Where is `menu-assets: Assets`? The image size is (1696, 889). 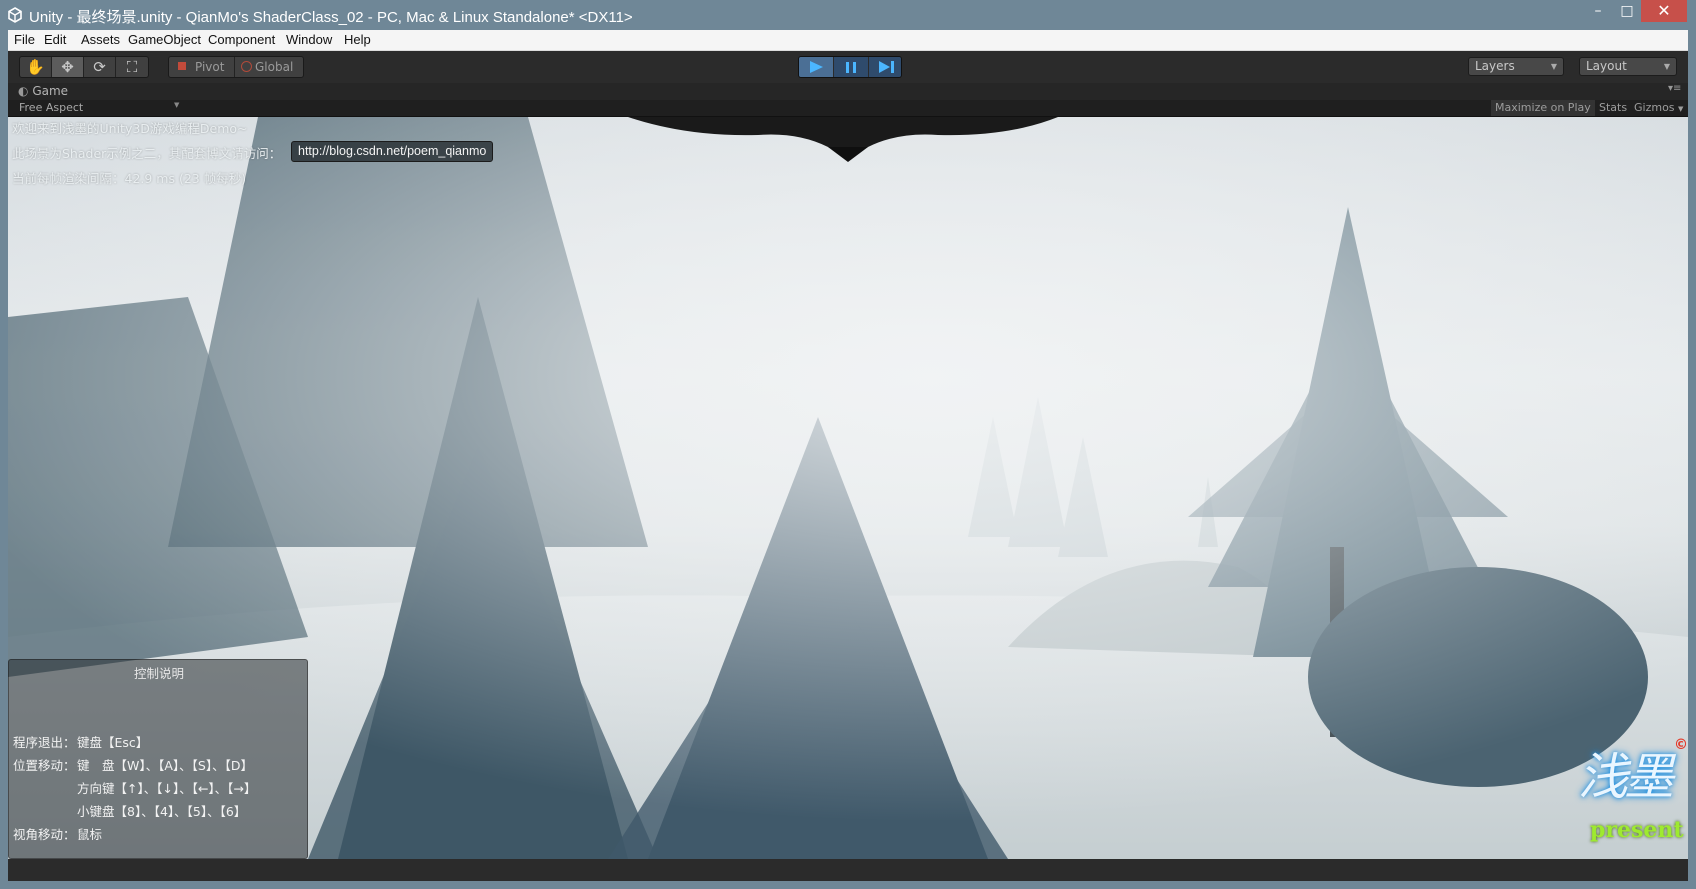 menu-assets: Assets is located at coordinates (100, 39).